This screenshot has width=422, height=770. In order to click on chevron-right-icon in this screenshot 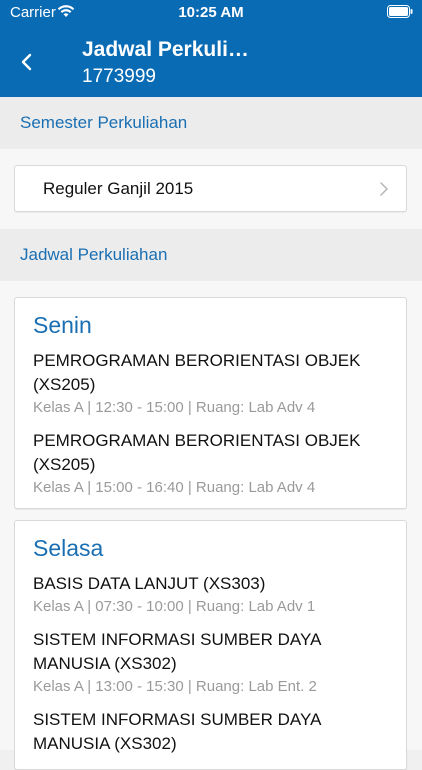, I will do `click(384, 189)`.